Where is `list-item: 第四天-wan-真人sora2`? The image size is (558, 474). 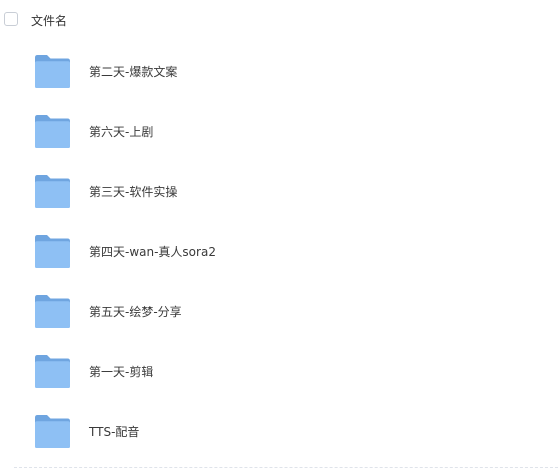
list-item: 第四天-wan-真人sora2 is located at coordinates (279, 254).